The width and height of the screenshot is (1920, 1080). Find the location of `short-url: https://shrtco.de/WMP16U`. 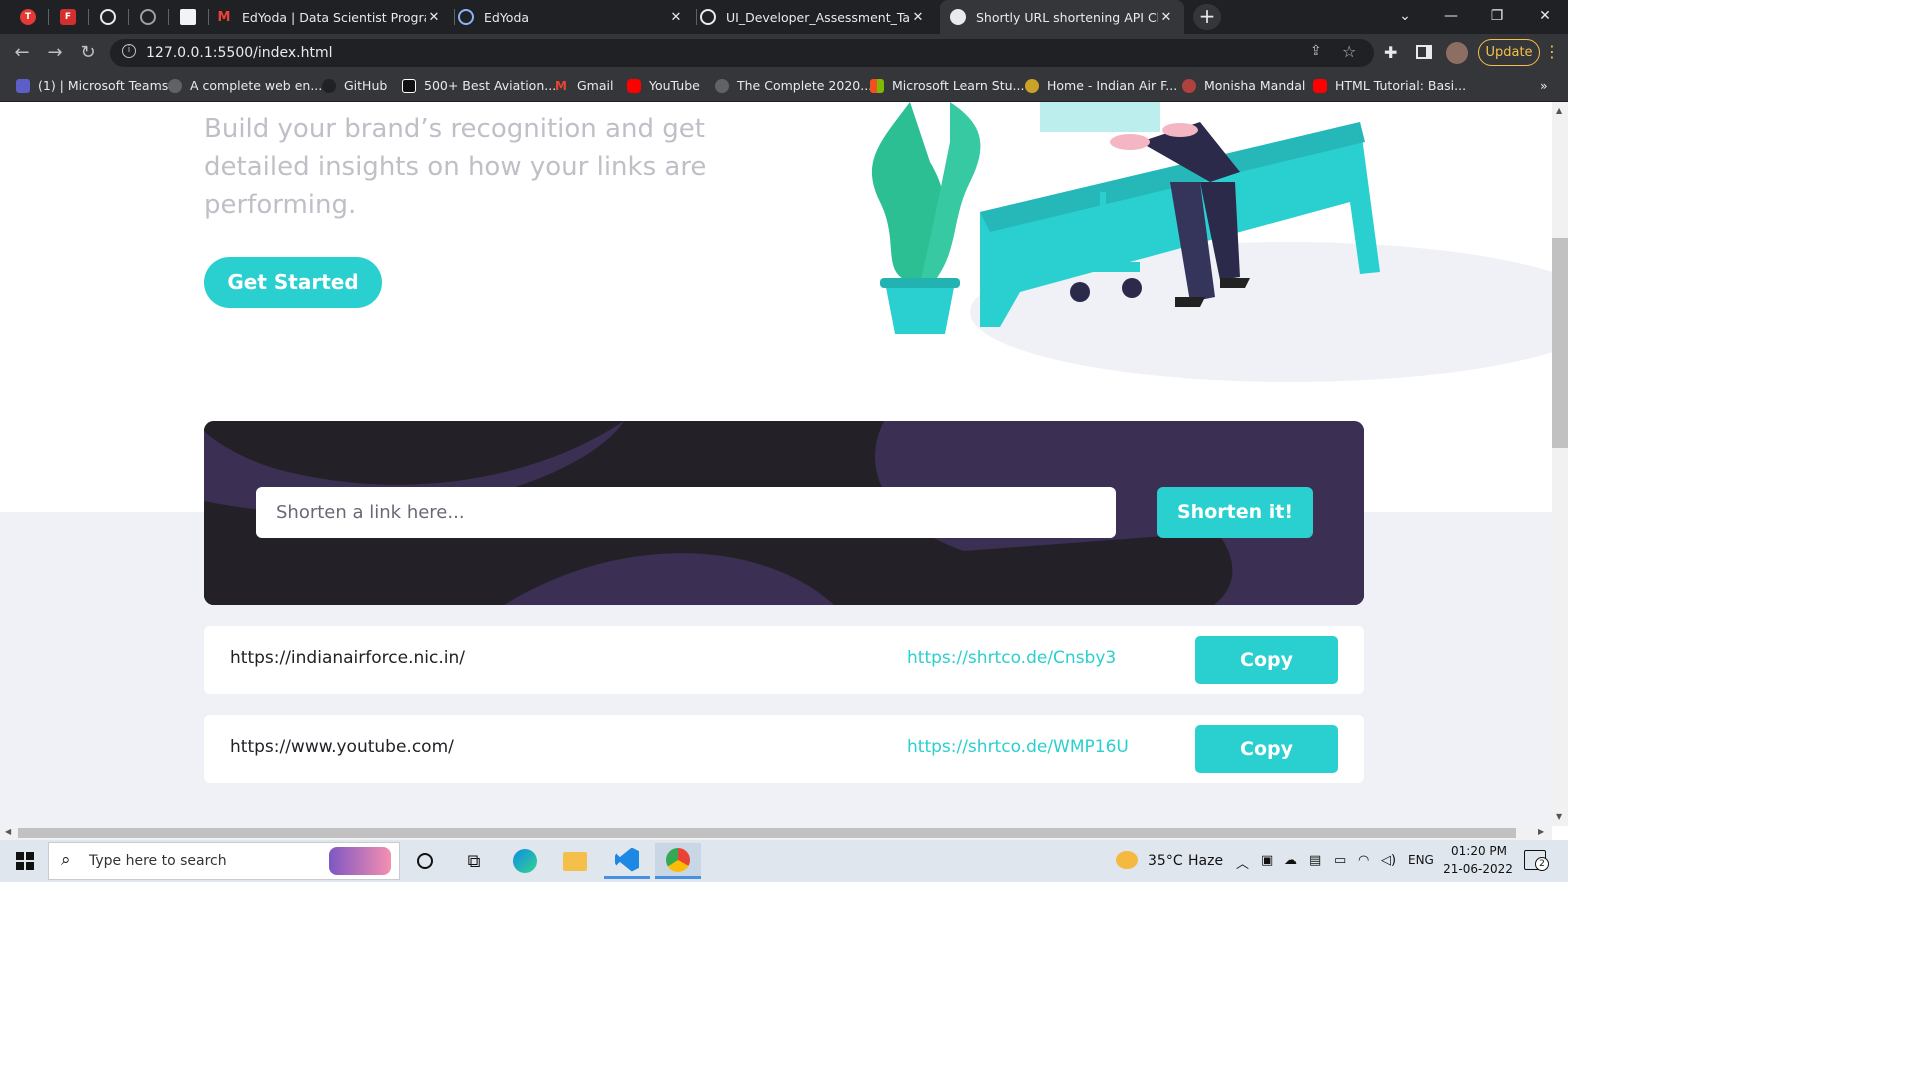

short-url: https://shrtco.de/WMP16U is located at coordinates (1018, 747).